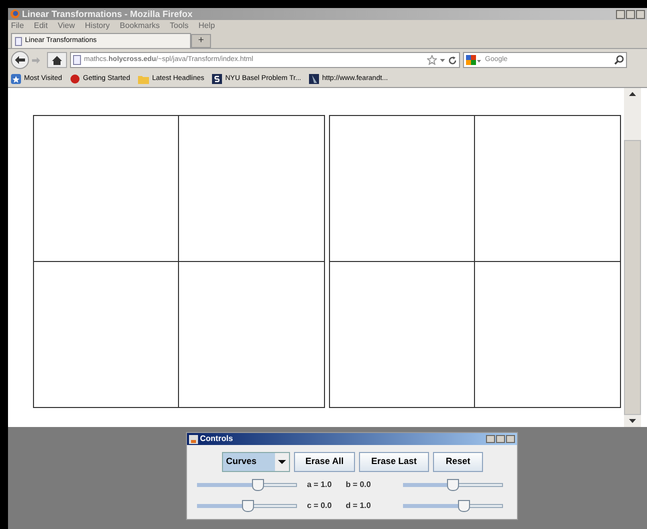 This screenshot has width=647, height=529. What do you see at coordinates (206, 26) in the screenshot?
I see `menu-item: Help` at bounding box center [206, 26].